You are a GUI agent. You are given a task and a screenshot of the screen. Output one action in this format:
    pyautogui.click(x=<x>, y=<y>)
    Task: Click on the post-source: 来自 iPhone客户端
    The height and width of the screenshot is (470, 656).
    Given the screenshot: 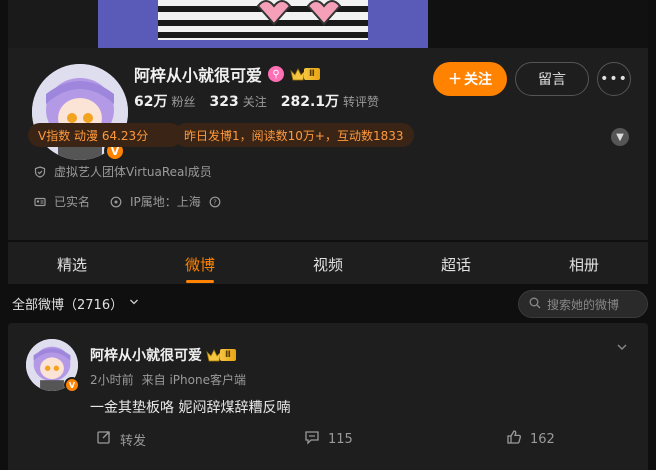 What is the action you would take?
    pyautogui.click(x=193, y=380)
    